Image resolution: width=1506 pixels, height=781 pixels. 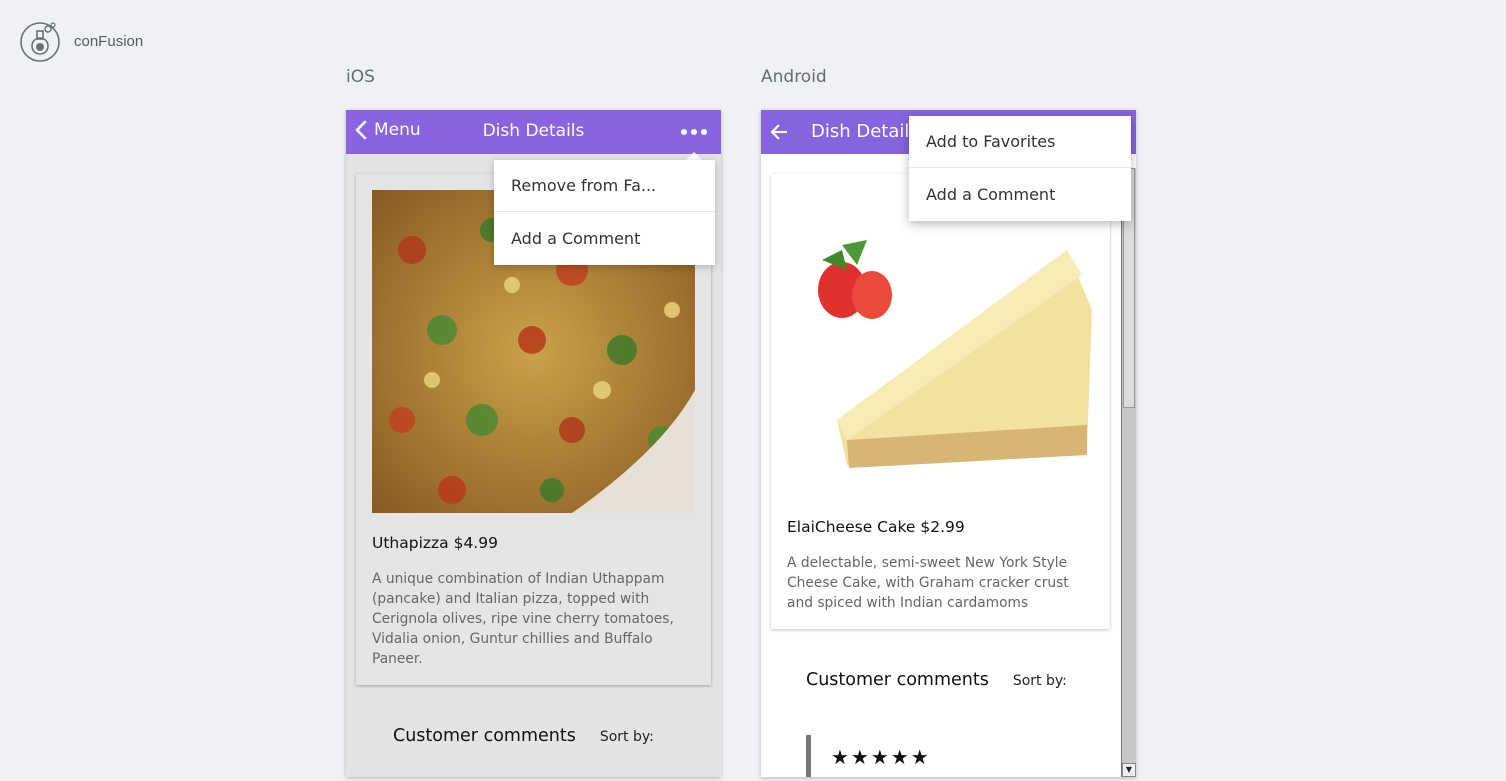 I want to click on scrollbar: ▼, so click(x=1128, y=472).